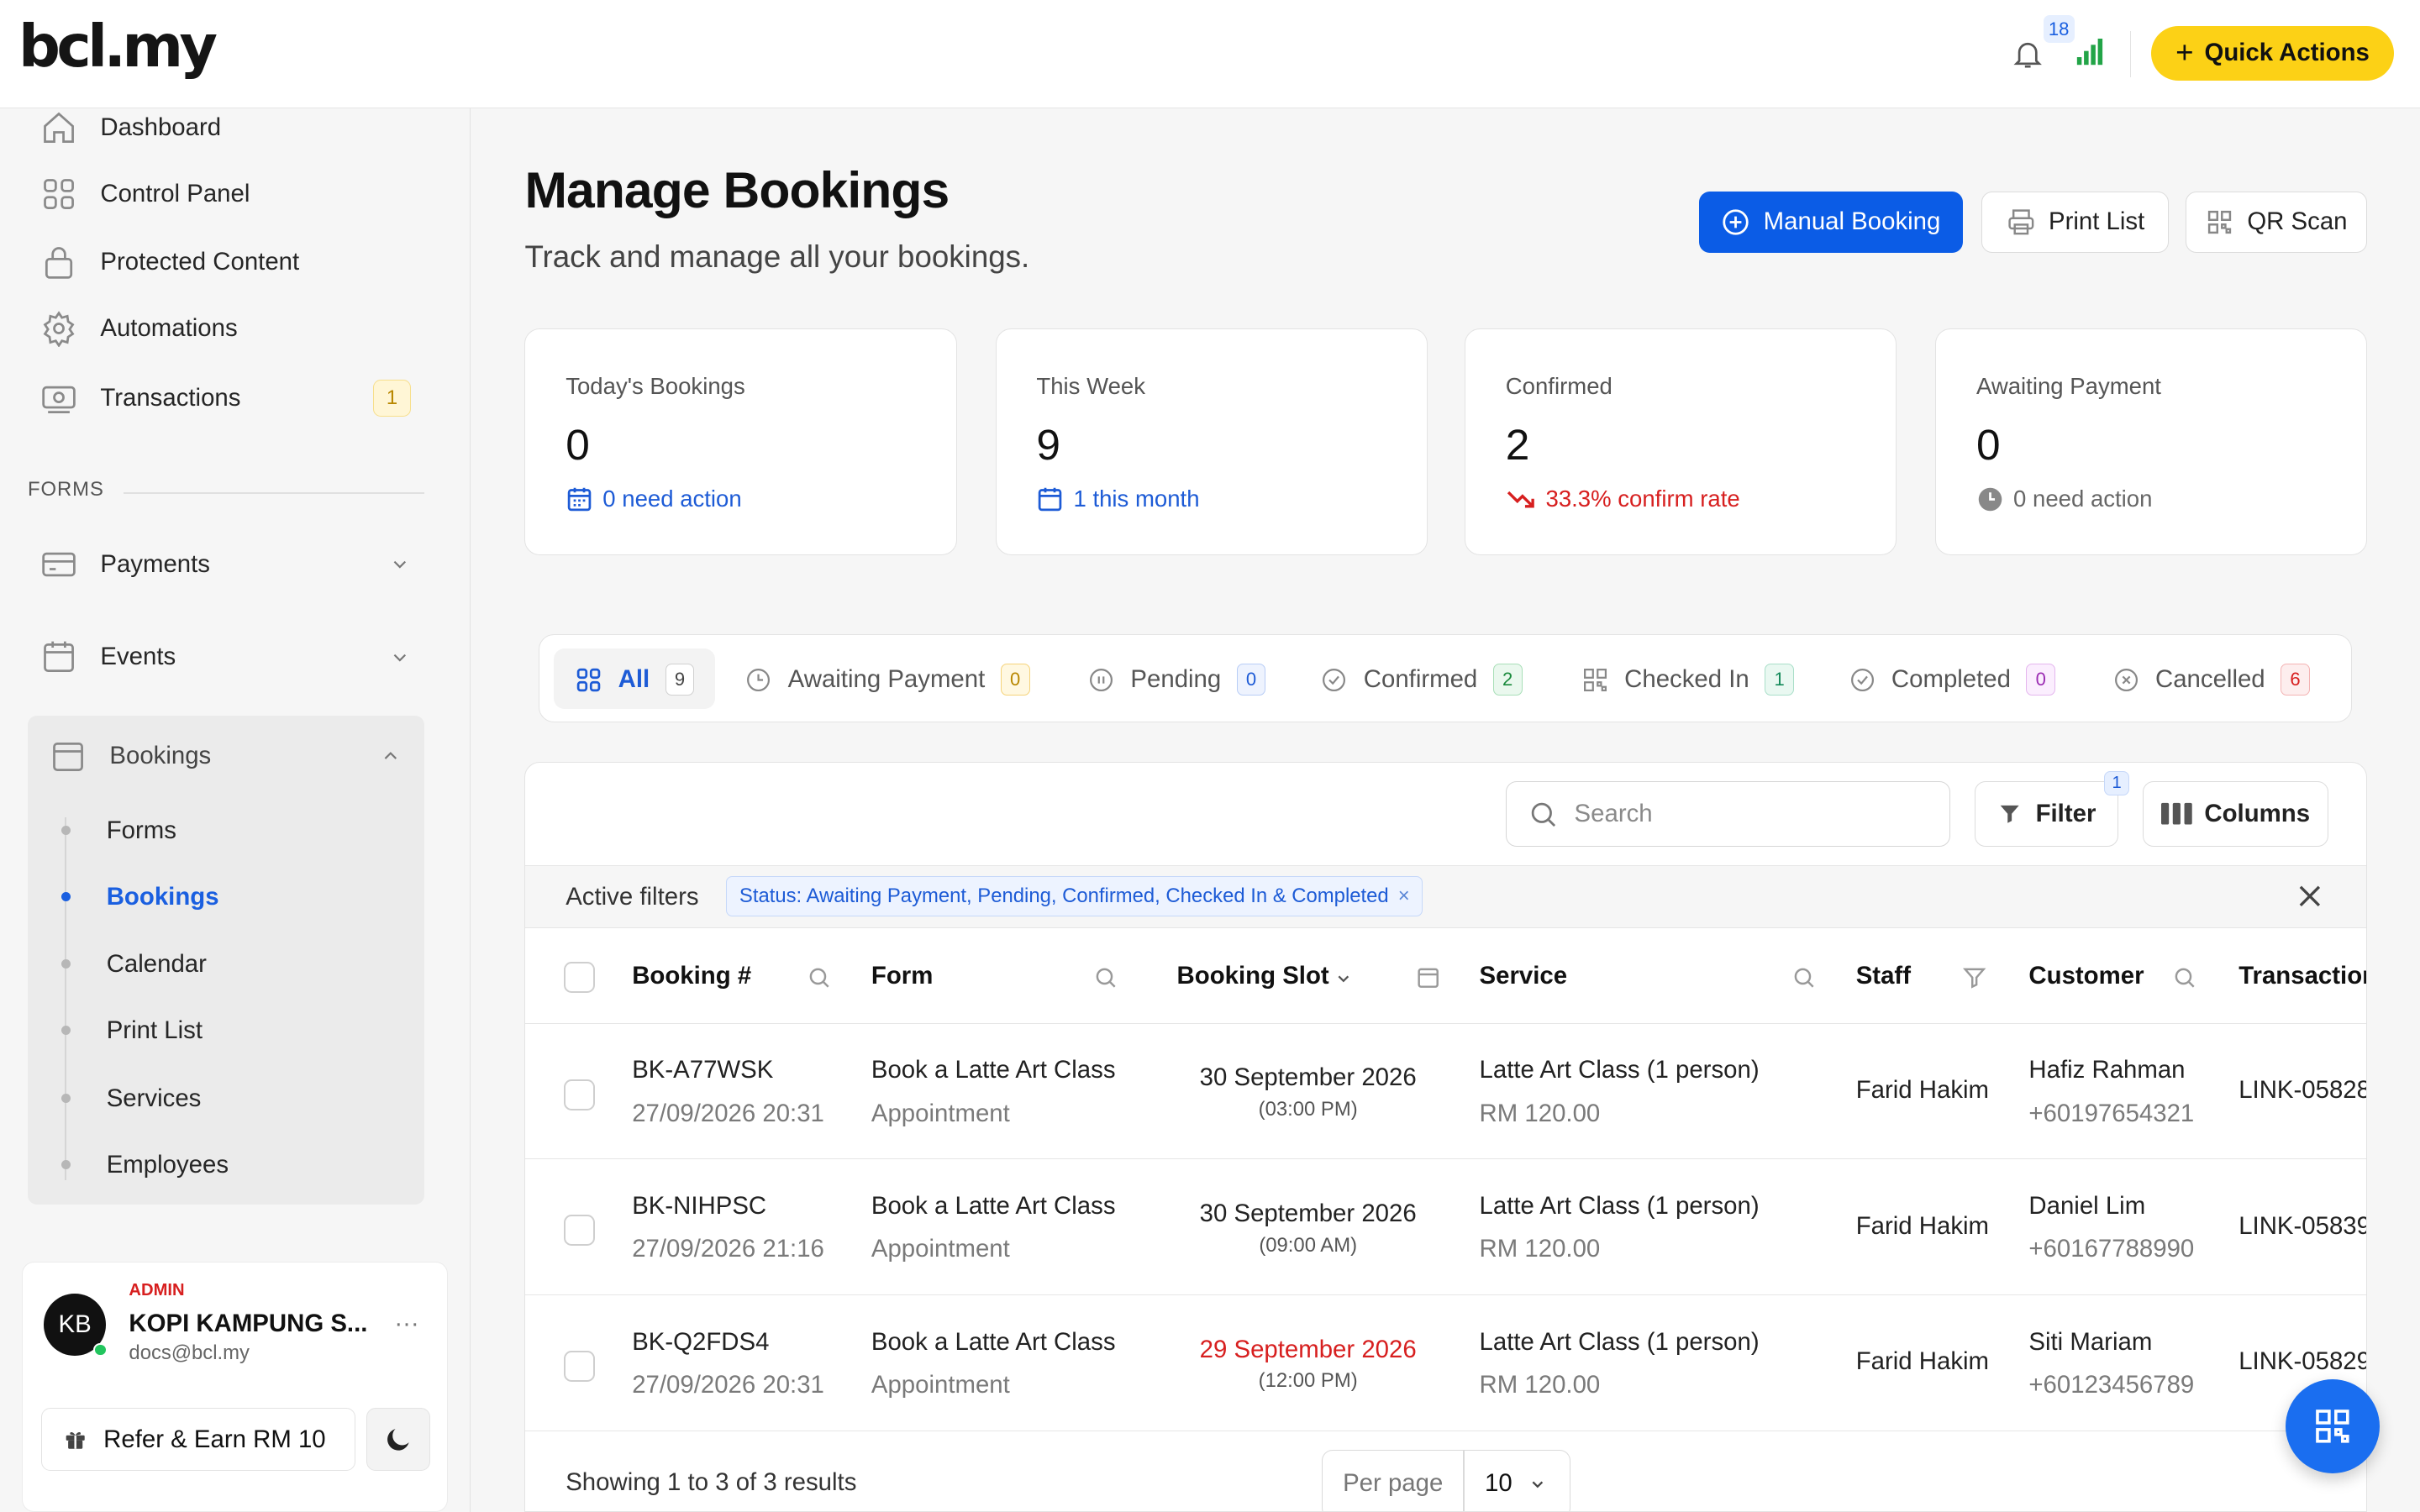  What do you see at coordinates (2333, 1426) in the screenshot?
I see `qr-scan-fab` at bounding box center [2333, 1426].